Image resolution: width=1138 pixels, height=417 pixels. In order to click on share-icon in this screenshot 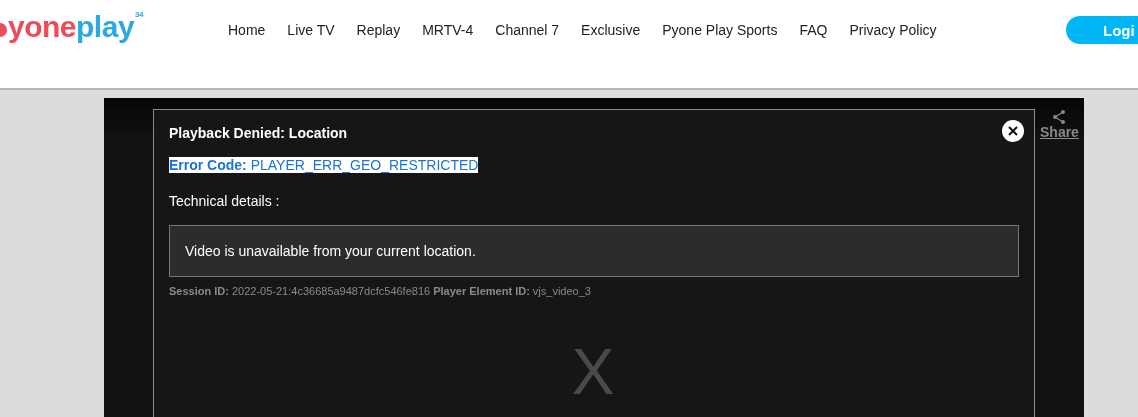, I will do `click(1059, 117)`.